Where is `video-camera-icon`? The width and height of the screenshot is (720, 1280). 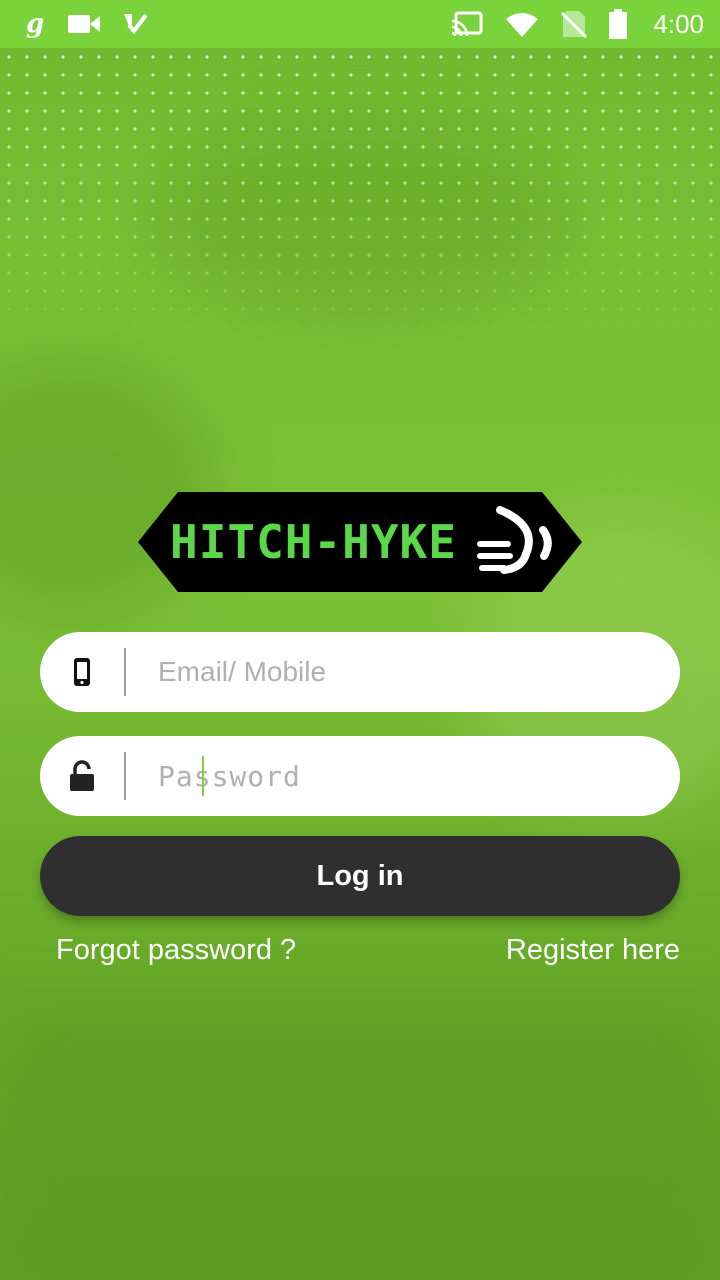 video-camera-icon is located at coordinates (84, 24).